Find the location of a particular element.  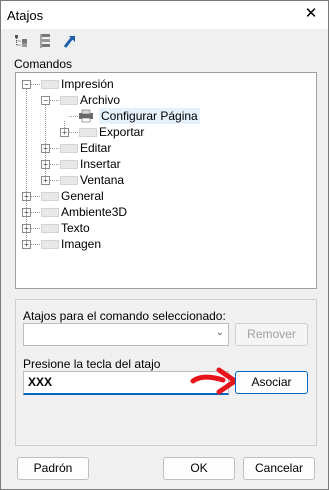

tree-node: + General is located at coordinates (165, 196).